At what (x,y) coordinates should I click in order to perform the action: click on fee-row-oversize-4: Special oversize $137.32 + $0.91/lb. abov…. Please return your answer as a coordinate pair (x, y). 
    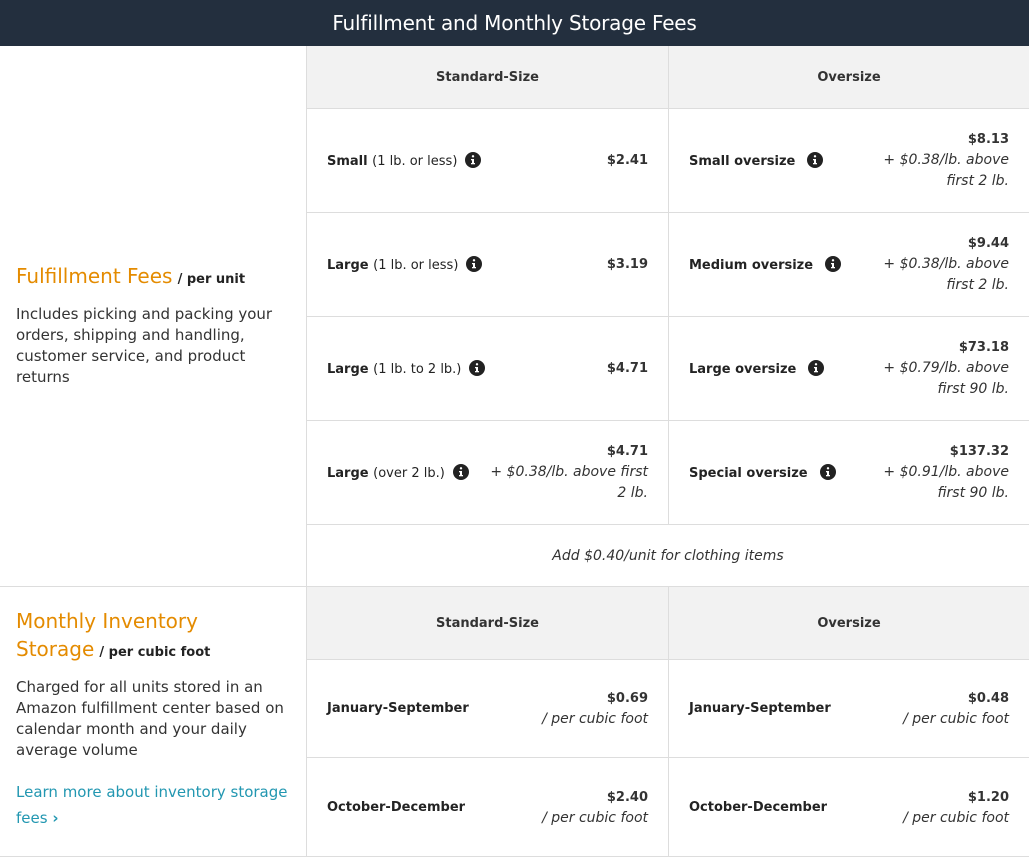
    Looking at the image, I should click on (849, 473).